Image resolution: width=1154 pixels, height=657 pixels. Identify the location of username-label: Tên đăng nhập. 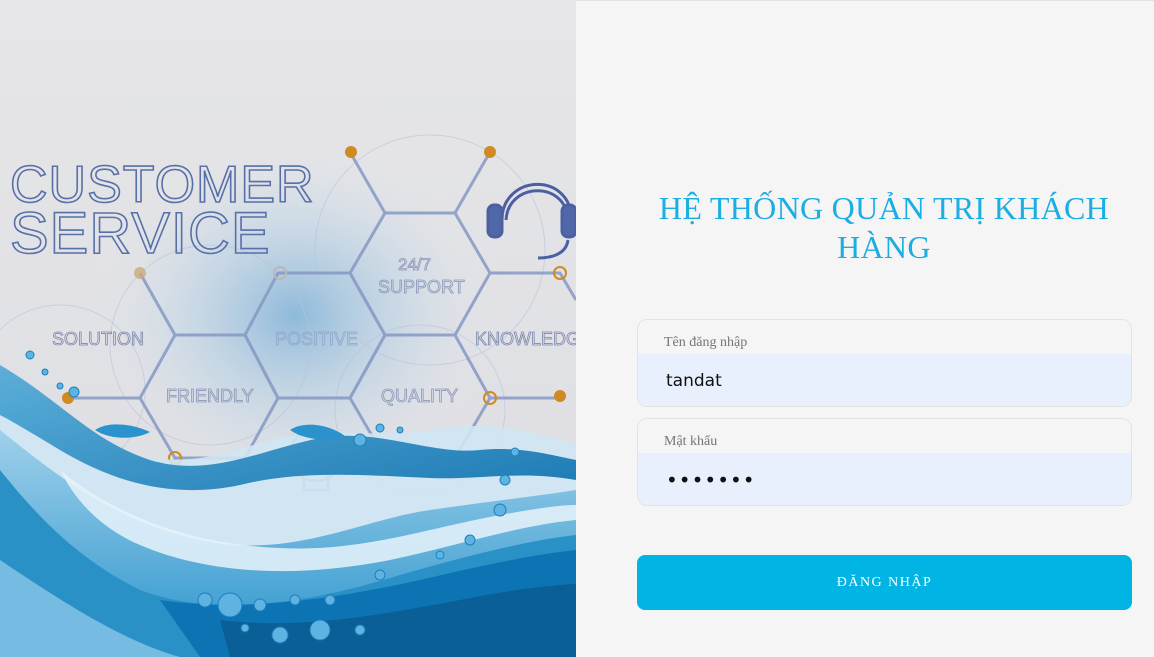
(706, 342).